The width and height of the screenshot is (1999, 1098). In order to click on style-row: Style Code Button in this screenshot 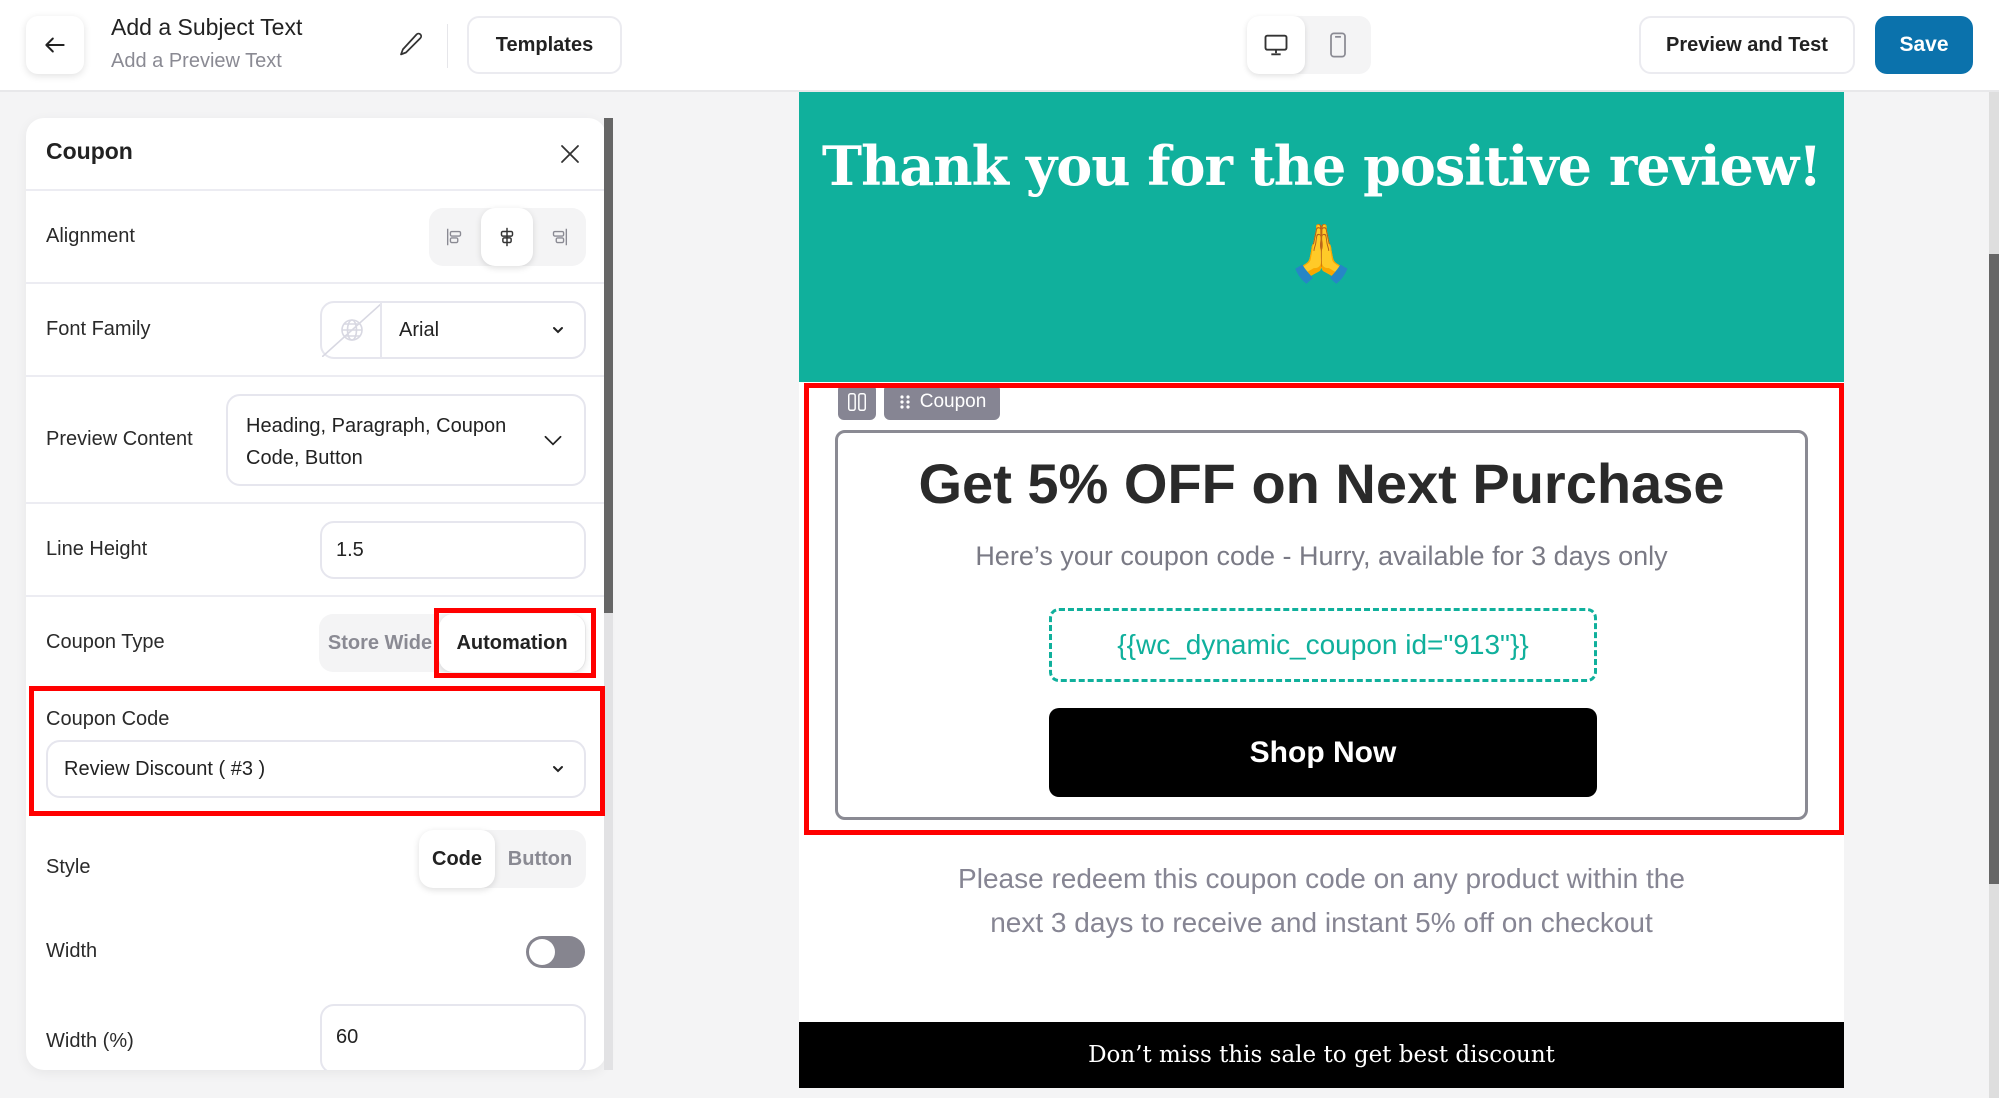, I will do `click(316, 870)`.